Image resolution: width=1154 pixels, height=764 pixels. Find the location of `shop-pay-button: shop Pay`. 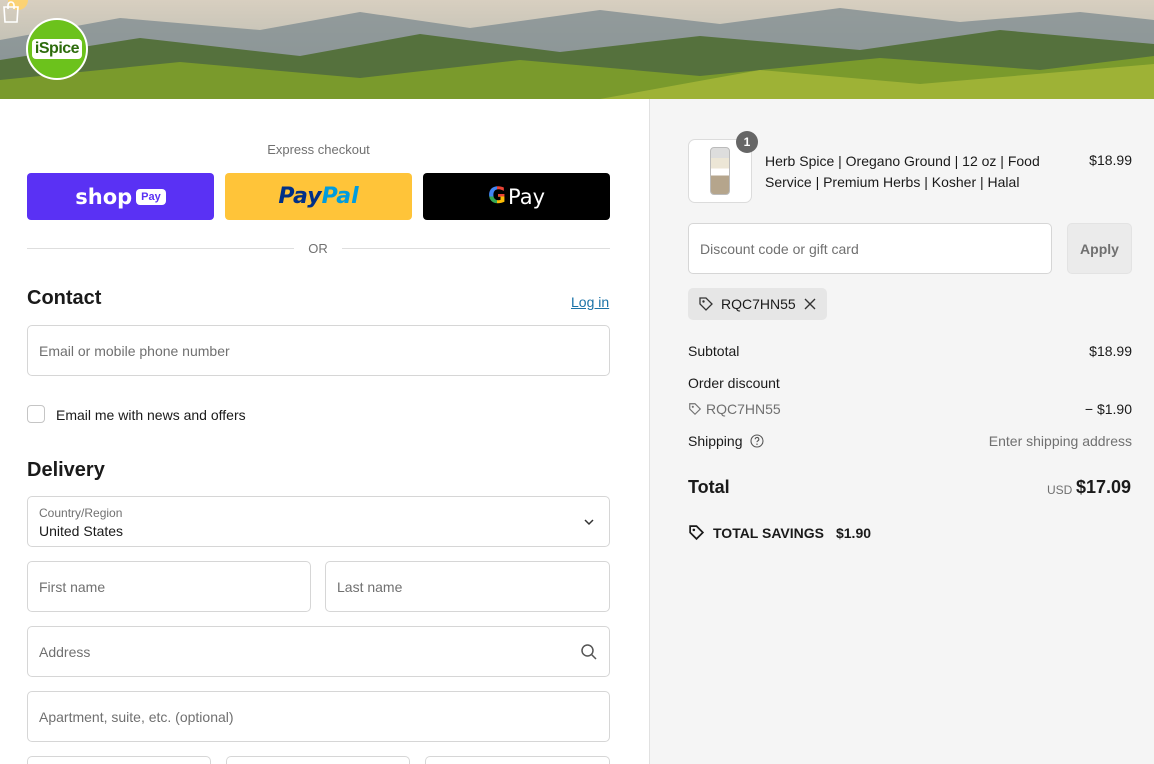

shop-pay-button: shop Pay is located at coordinates (120, 196).